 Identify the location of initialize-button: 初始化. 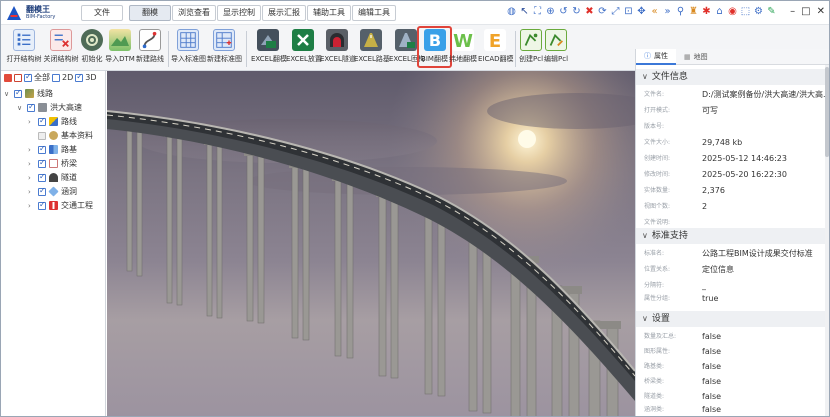
(92, 49).